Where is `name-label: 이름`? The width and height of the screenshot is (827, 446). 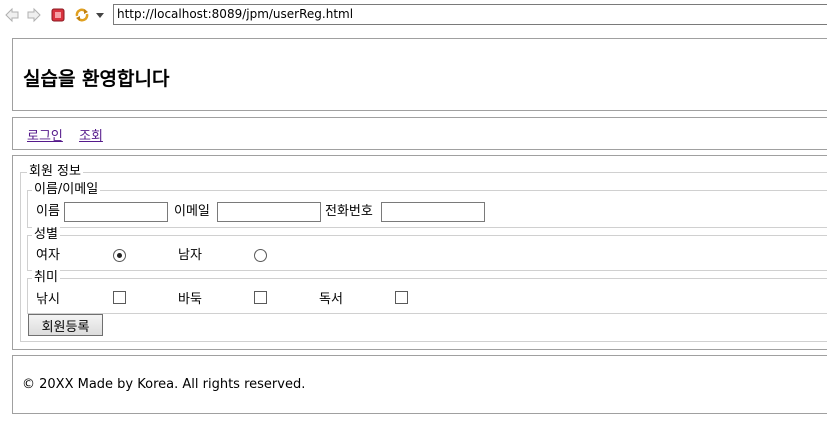
name-label: 이름 is located at coordinates (48, 211).